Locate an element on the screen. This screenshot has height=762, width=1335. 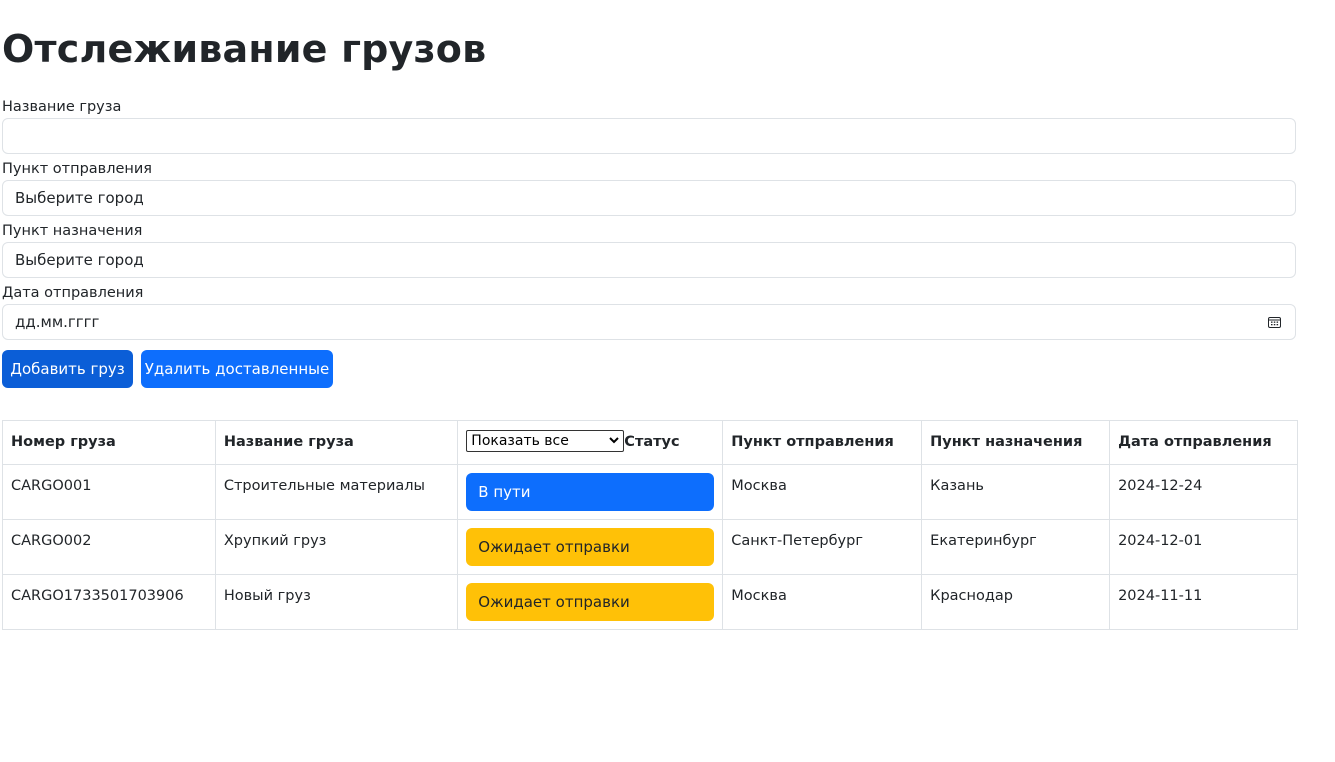
cargo-name-input is located at coordinates (649, 136).